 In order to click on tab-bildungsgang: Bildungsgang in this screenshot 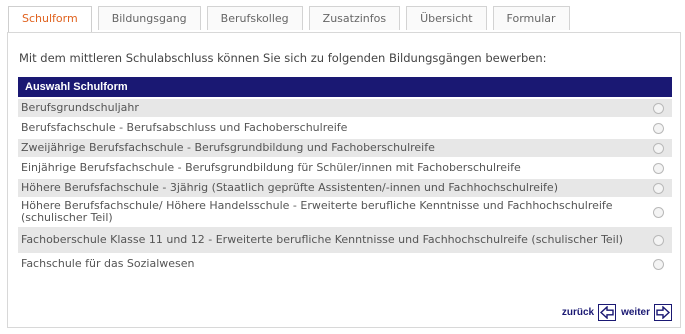, I will do `click(149, 18)`.